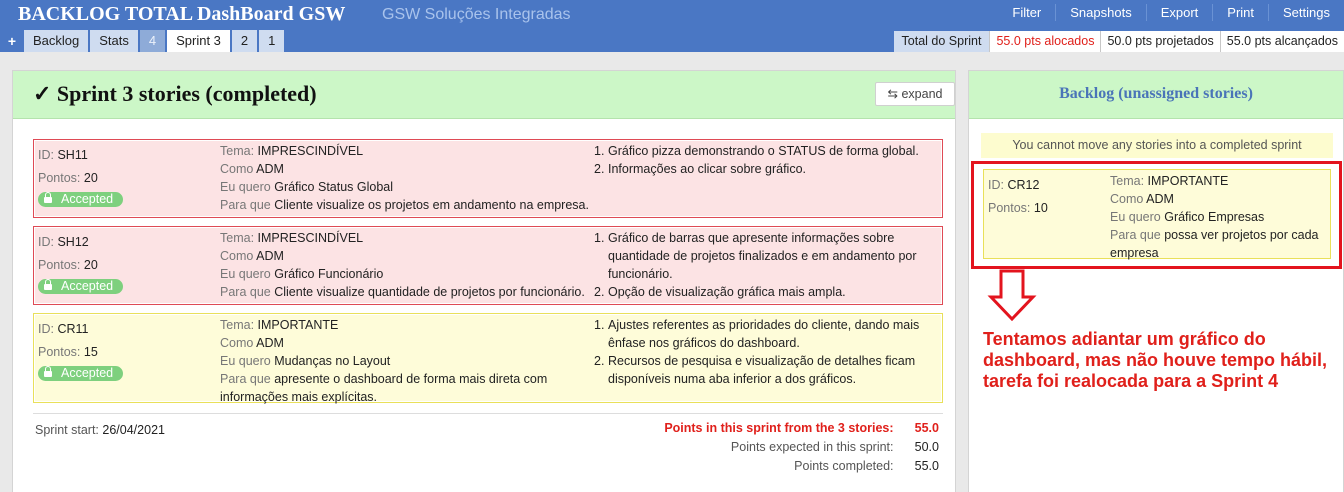  I want to click on divider, so click(488, 413).